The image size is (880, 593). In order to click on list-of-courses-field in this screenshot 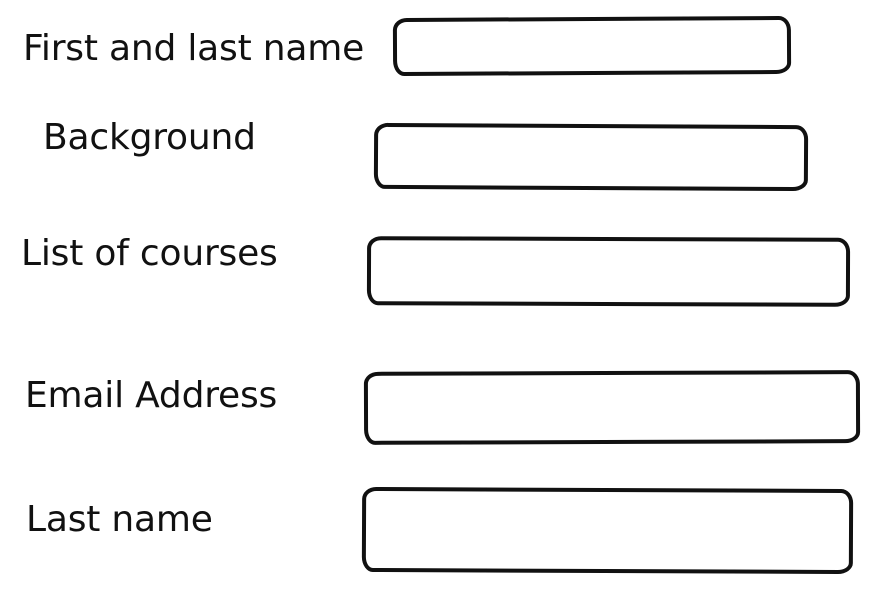, I will do `click(608, 271)`.